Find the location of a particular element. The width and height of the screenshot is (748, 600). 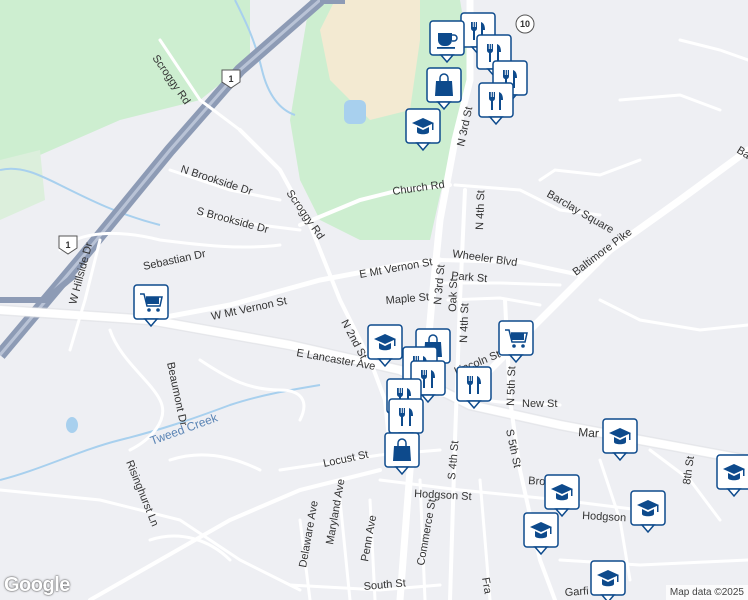

svg-text: 10 is located at coordinates (525, 24).